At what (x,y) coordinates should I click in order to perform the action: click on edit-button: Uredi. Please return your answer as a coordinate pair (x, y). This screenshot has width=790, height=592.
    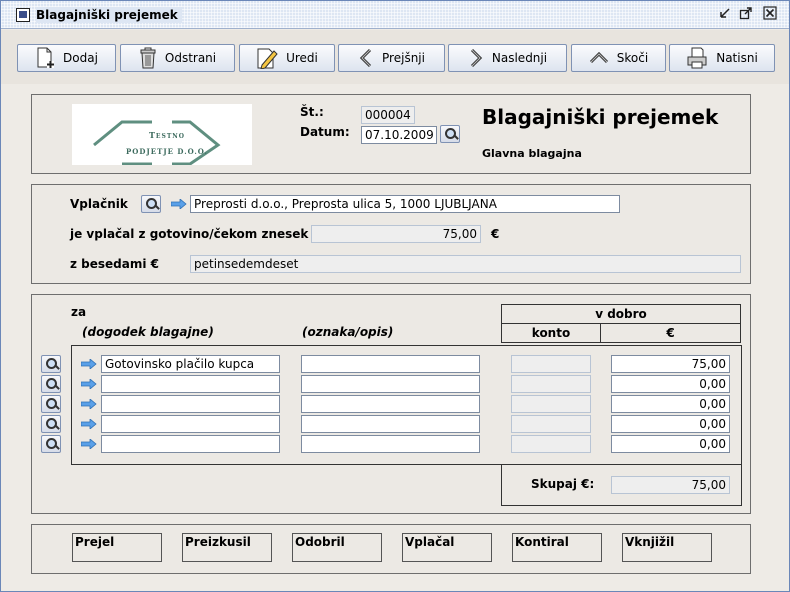
    Looking at the image, I should click on (287, 58).